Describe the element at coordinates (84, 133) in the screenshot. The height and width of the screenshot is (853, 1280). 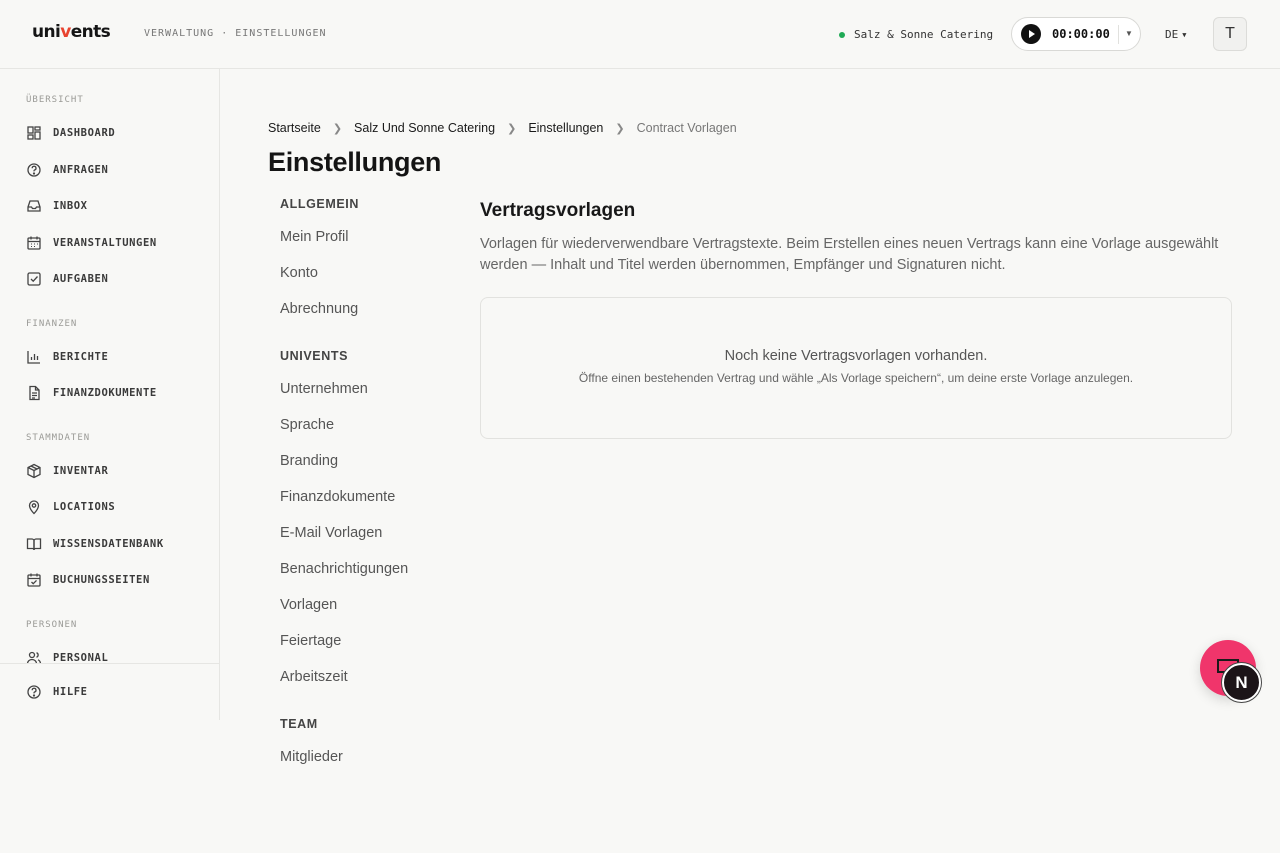
I see `sidebar-item-label: DASHBOARD` at that location.